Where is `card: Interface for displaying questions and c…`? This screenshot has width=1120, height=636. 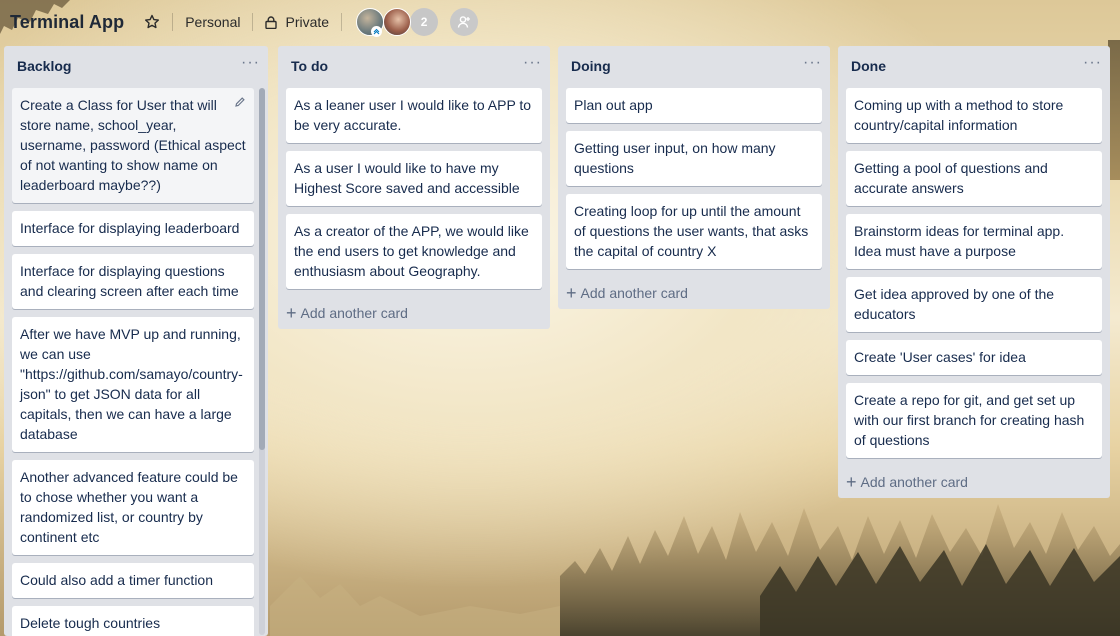 card: Interface for displaying questions and c… is located at coordinates (133, 281).